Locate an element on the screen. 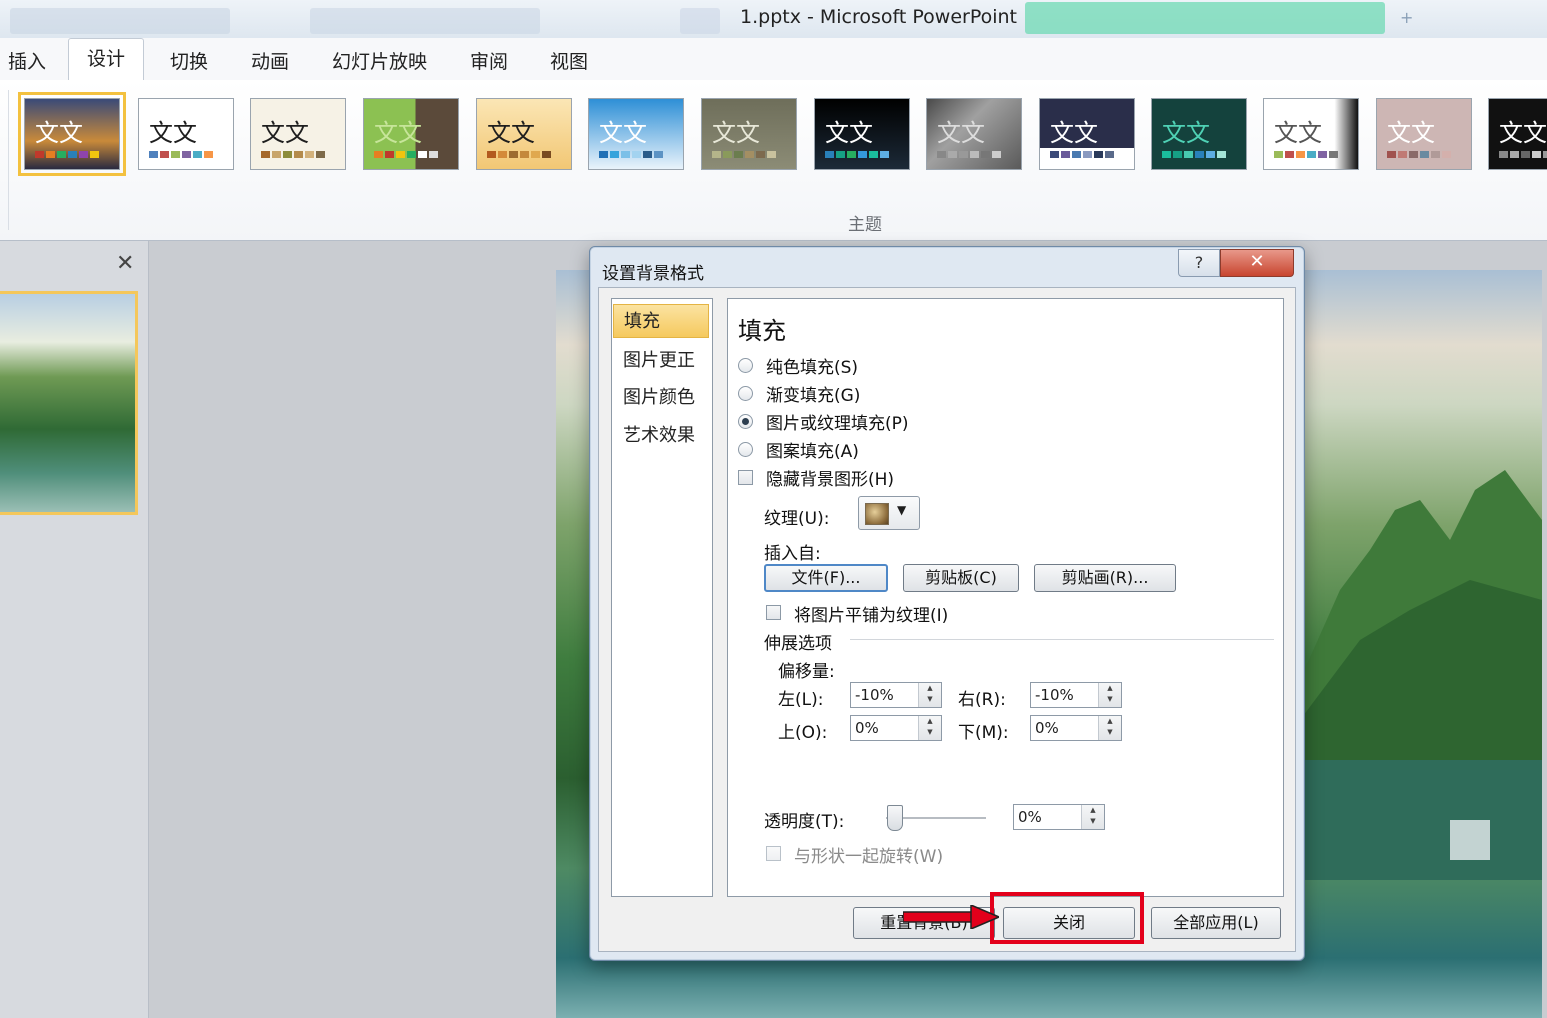 The image size is (1547, 1018). solid-fill-radio is located at coordinates (745, 365).